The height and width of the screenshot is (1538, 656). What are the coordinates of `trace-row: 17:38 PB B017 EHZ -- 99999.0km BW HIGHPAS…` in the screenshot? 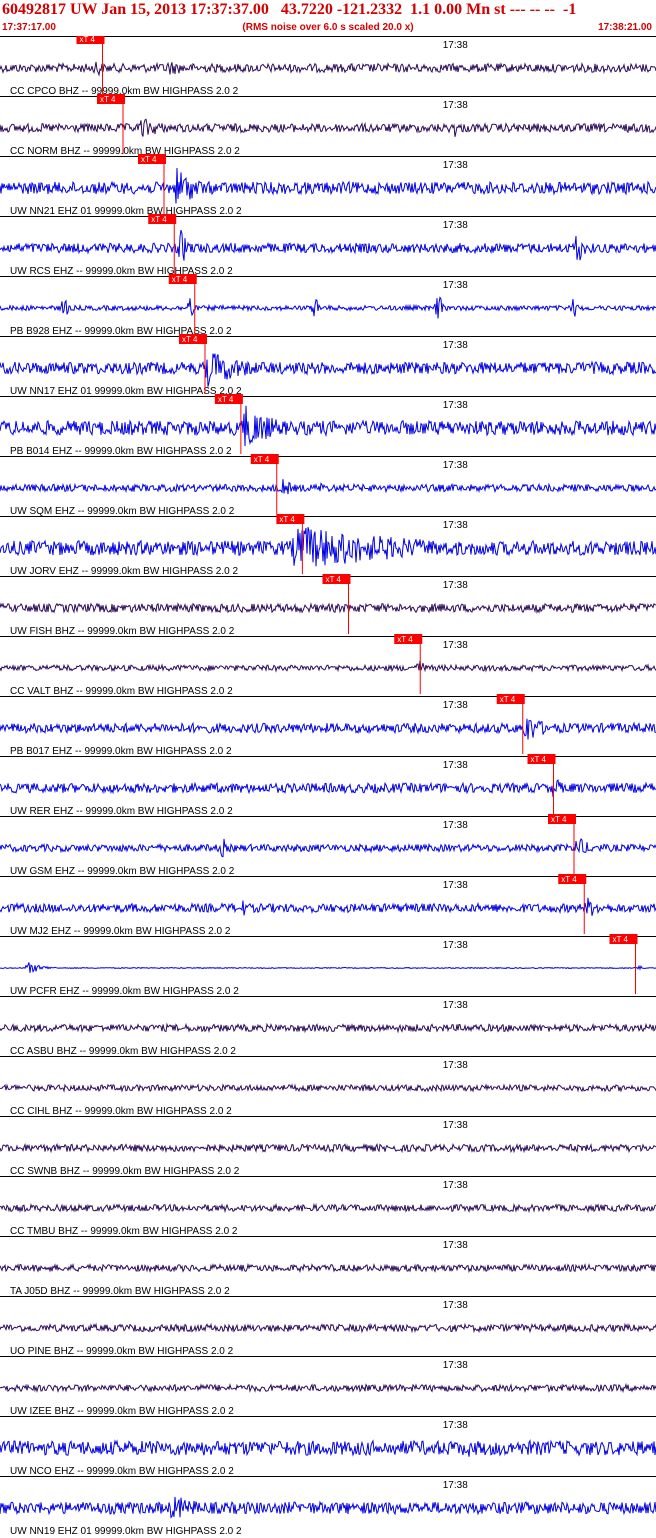 It's located at (328, 725).